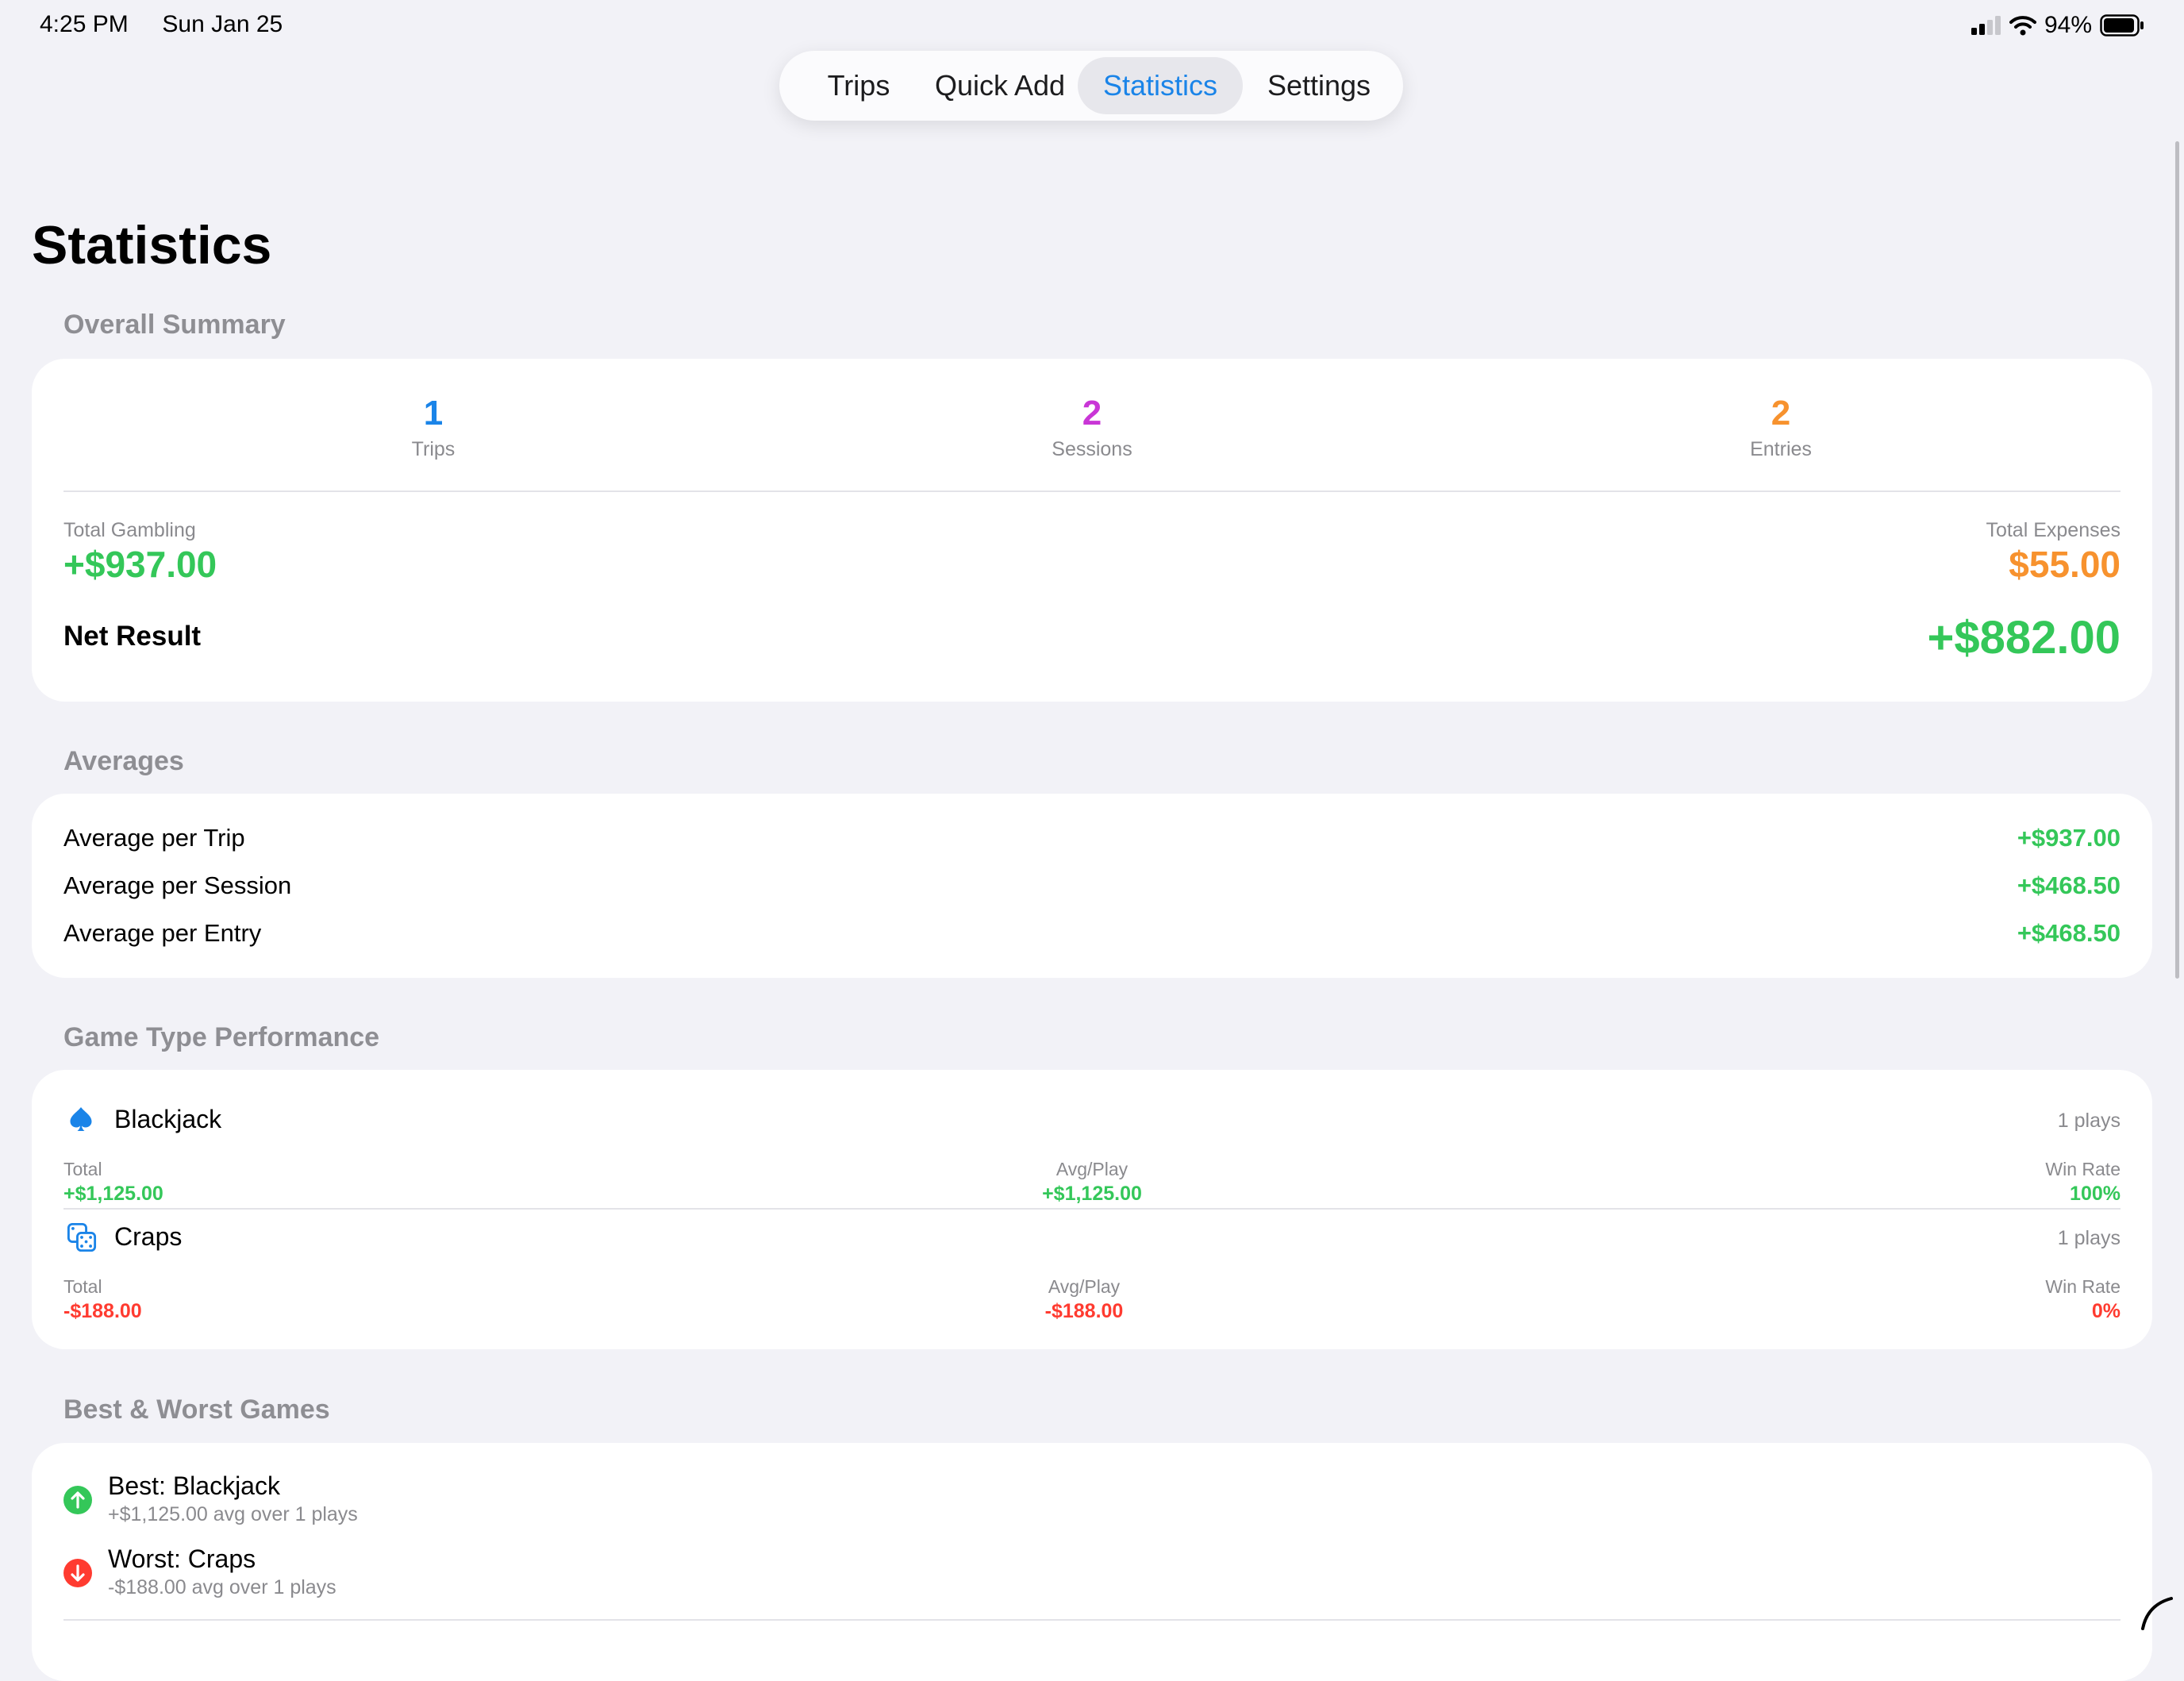 The image size is (2184, 1681). Describe the element at coordinates (2089, 1238) in the screenshot. I see `plays-count-craps: 1 plays` at that location.